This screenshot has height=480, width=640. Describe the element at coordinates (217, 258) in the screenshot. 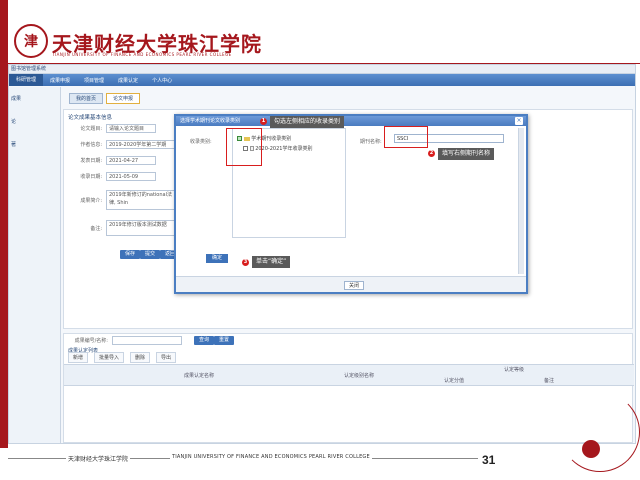

I see `confirm-button: 确定` at that location.